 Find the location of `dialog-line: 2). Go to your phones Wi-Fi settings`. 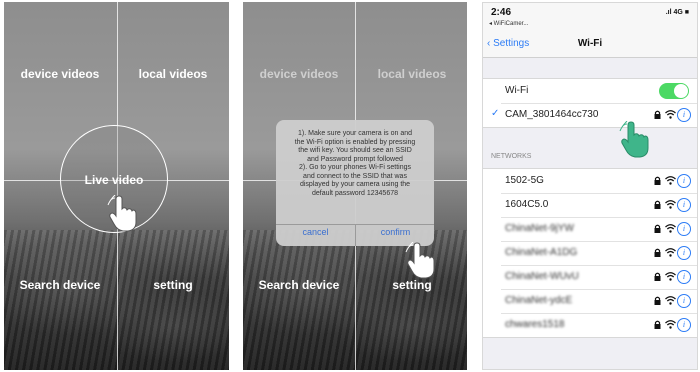

dialog-line: 2). Go to your phones Wi-Fi settings is located at coordinates (355, 167).